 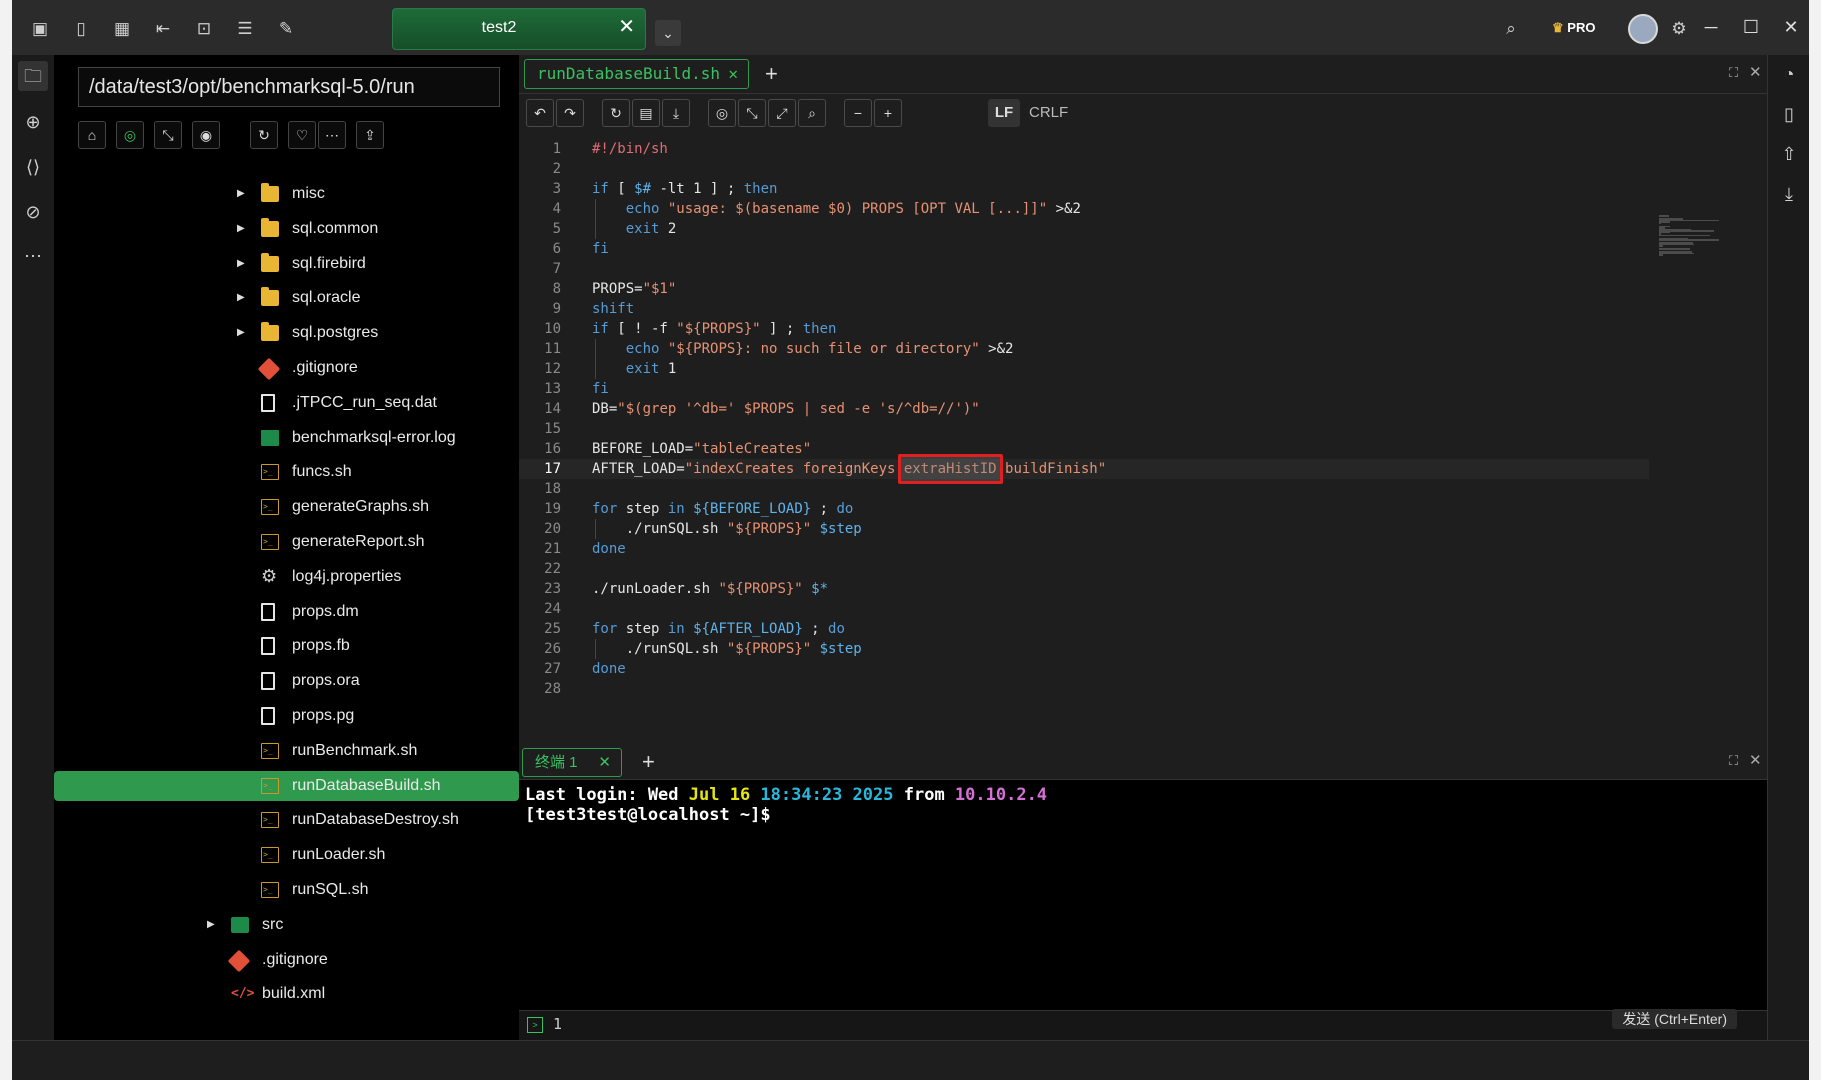 I want to click on settings-icon: ⚙, so click(x=1679, y=29).